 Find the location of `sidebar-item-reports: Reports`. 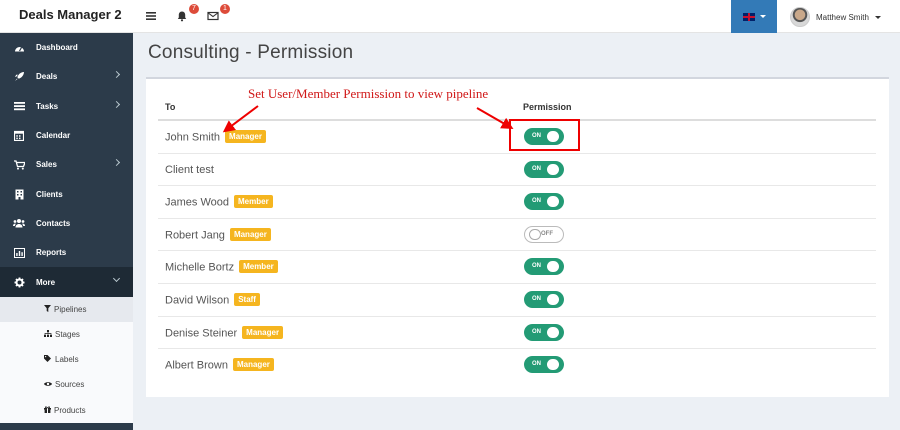

sidebar-item-reports: Reports is located at coordinates (66, 252).